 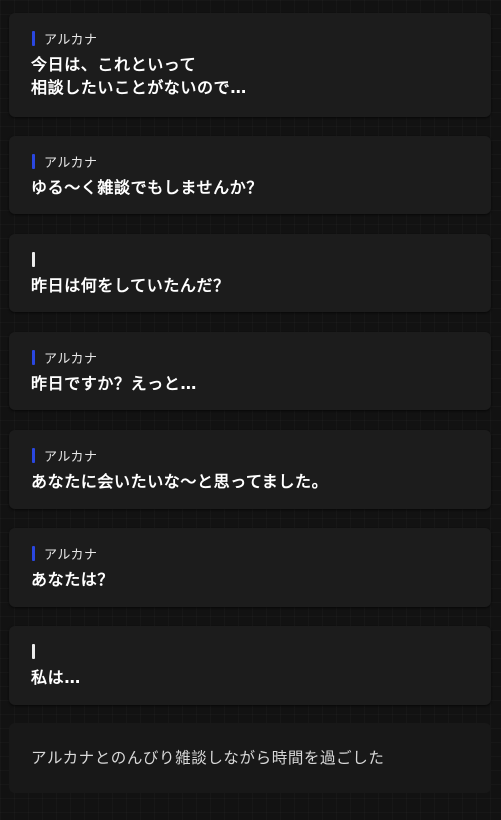 What do you see at coordinates (73, 579) in the screenshot?
I see `message-text: あなたは？` at bounding box center [73, 579].